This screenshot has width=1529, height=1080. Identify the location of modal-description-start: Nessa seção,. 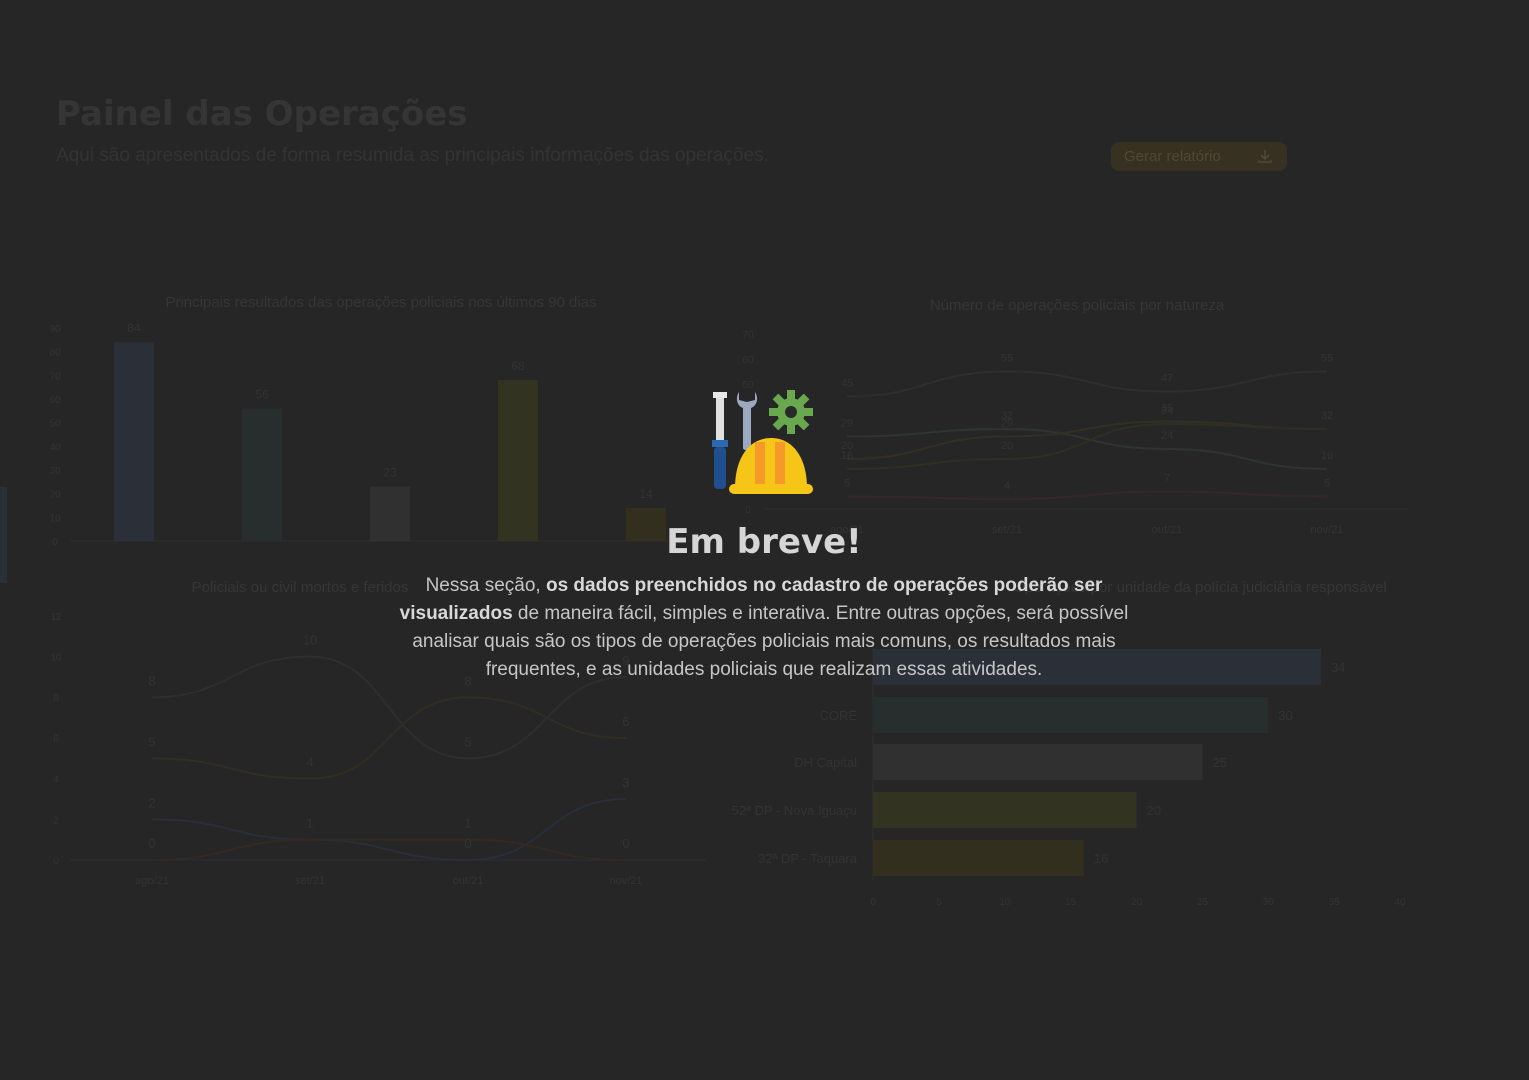
(485, 585).